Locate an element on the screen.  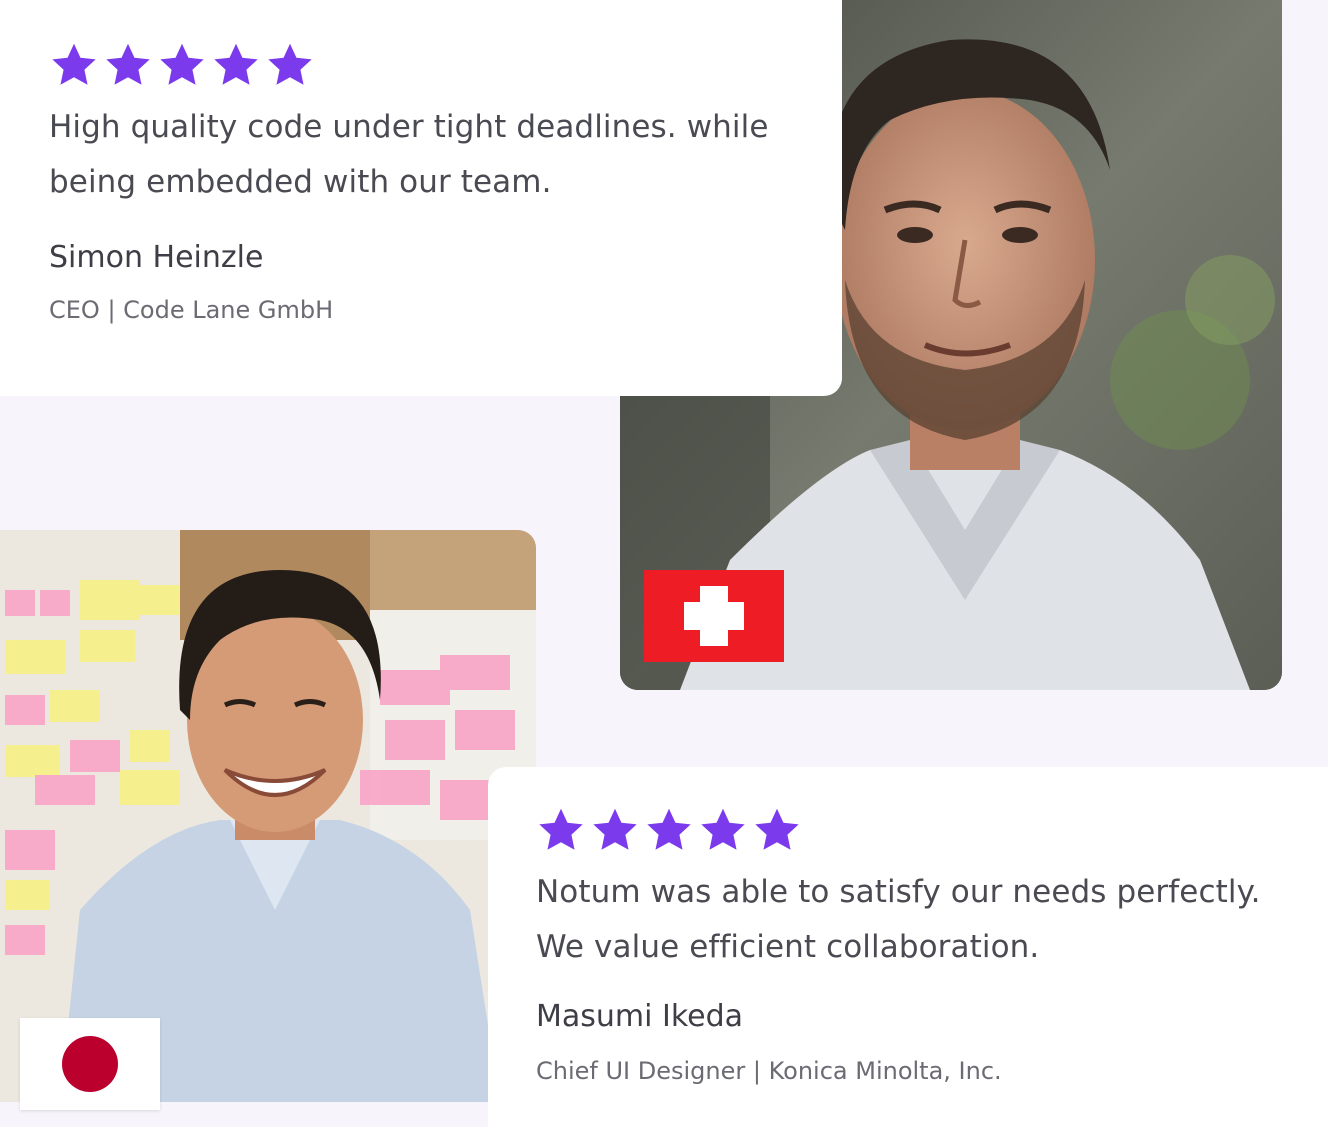
testimonial-author: Masumi Ikeda is located at coordinates (640, 1016).